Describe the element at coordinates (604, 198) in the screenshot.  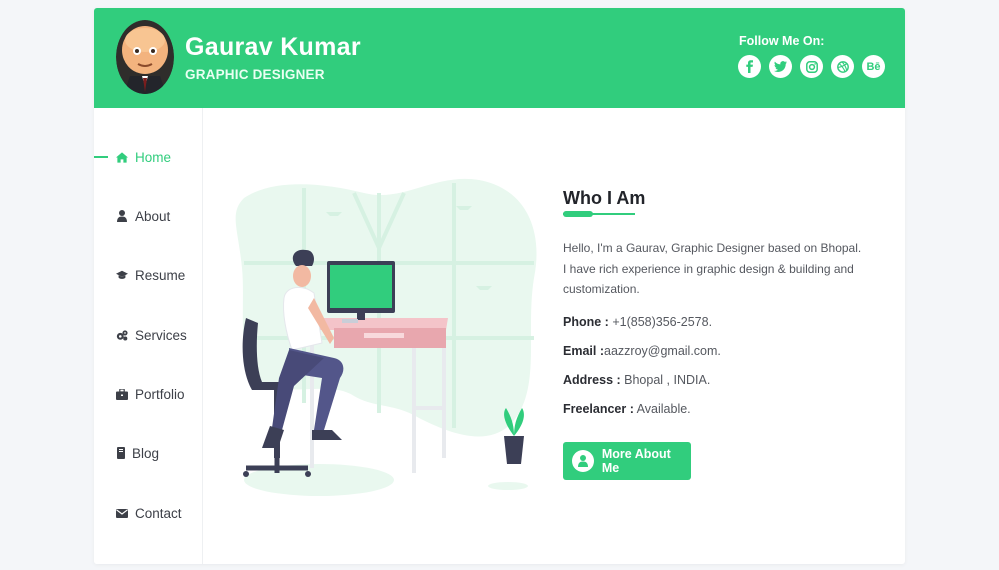
I see `section-title: Who I Am` at that location.